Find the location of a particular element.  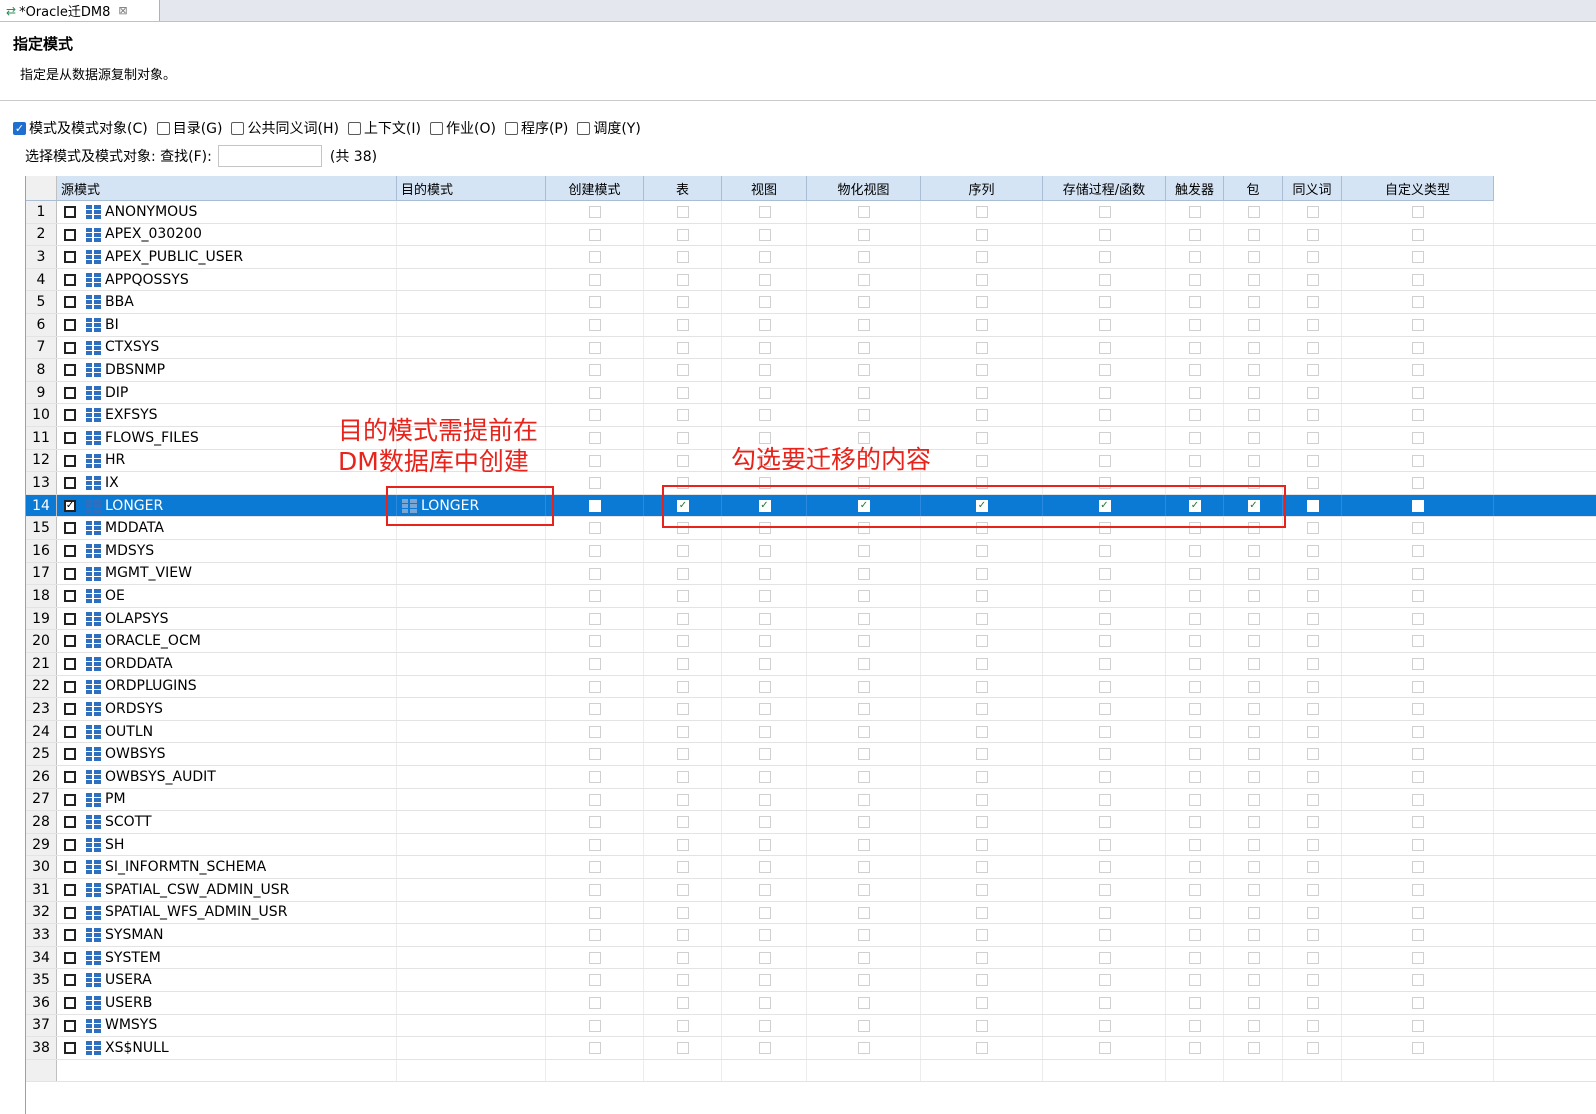

option-3: 上下文(I) is located at coordinates (384, 128).